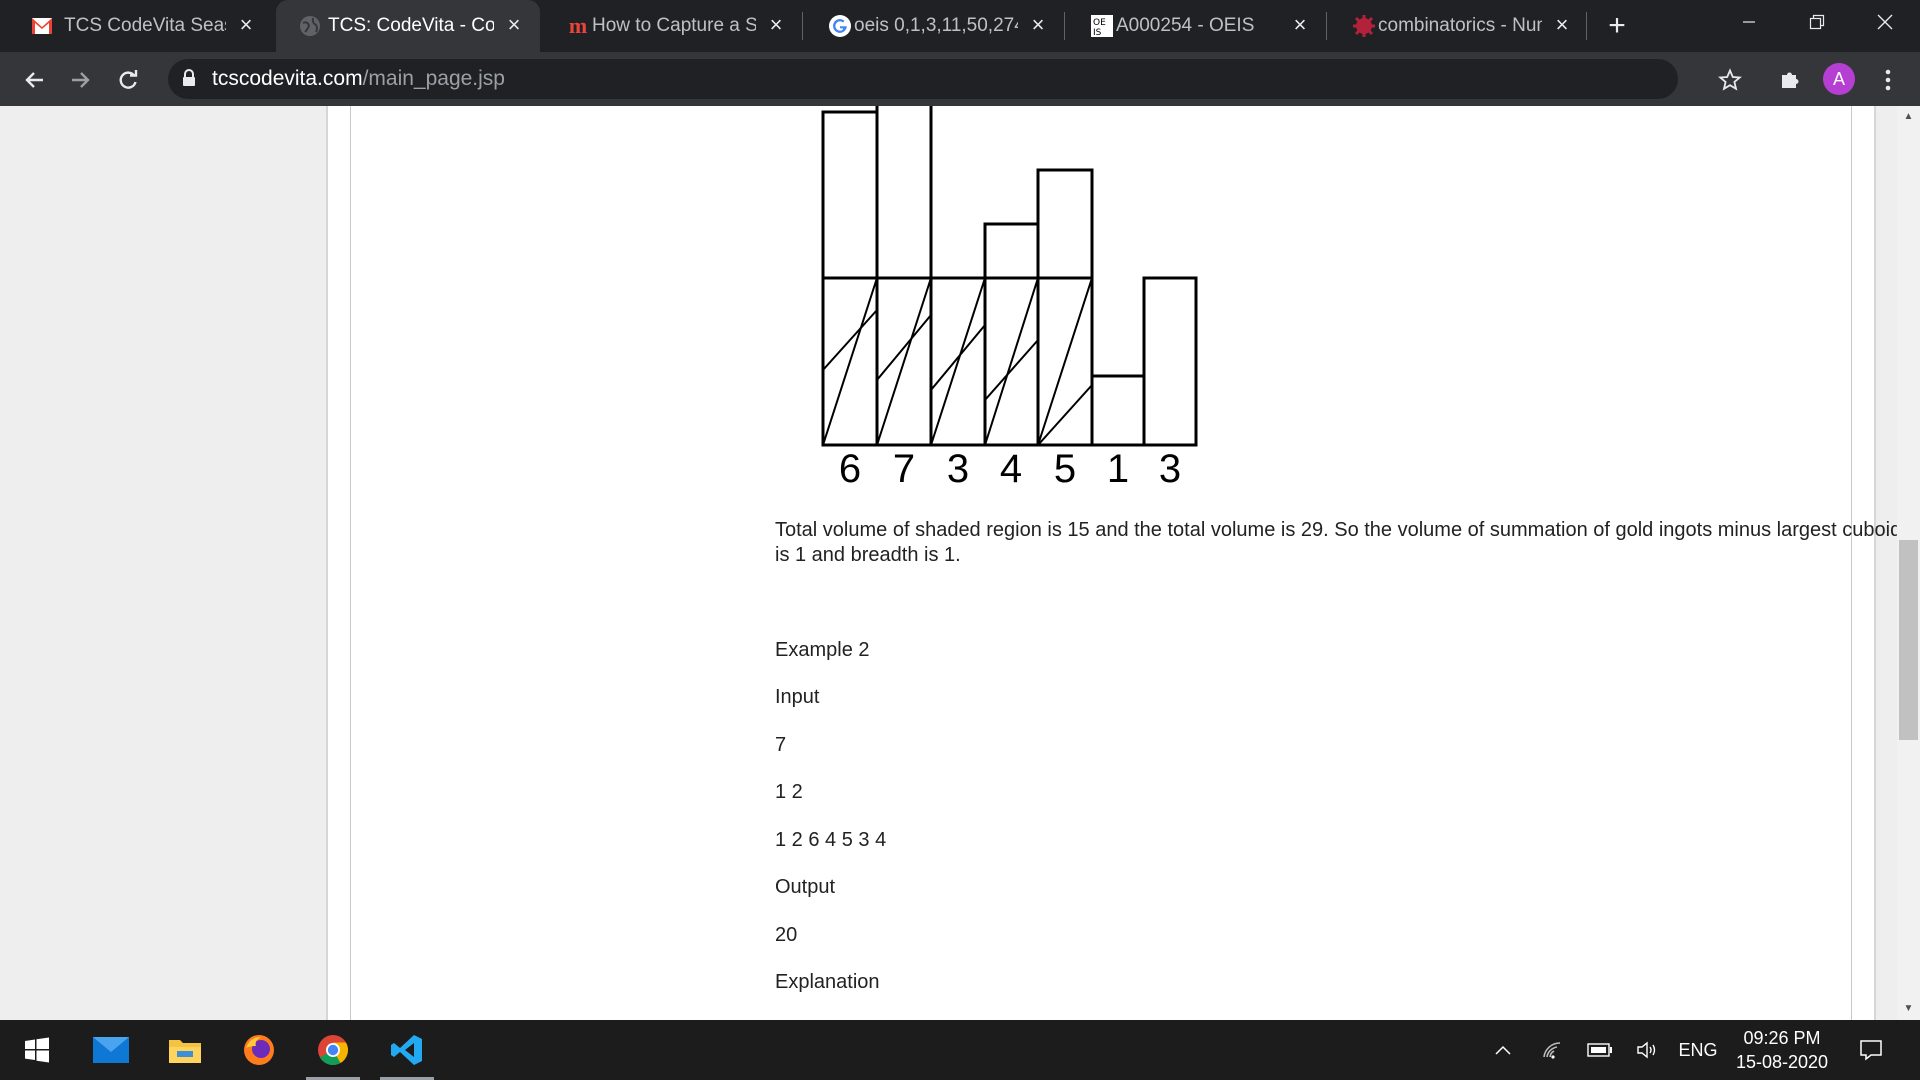 Image resolution: width=1920 pixels, height=1080 pixels. What do you see at coordinates (1908, 1009) in the screenshot?
I see `scroll-down-arrow-icon: ▼` at bounding box center [1908, 1009].